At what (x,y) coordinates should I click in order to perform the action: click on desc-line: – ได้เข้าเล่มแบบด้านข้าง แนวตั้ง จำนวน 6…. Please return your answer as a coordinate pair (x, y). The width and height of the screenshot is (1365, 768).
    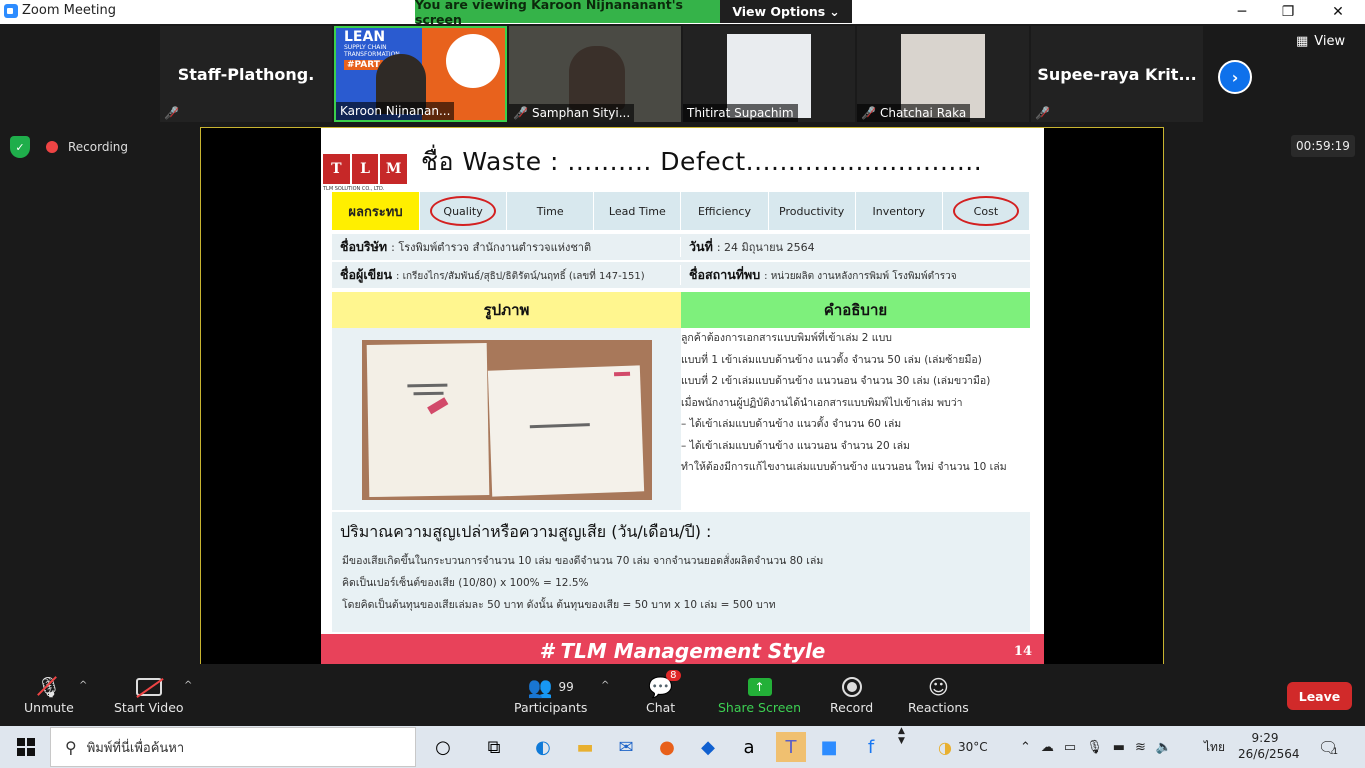
    Looking at the image, I should click on (791, 424).